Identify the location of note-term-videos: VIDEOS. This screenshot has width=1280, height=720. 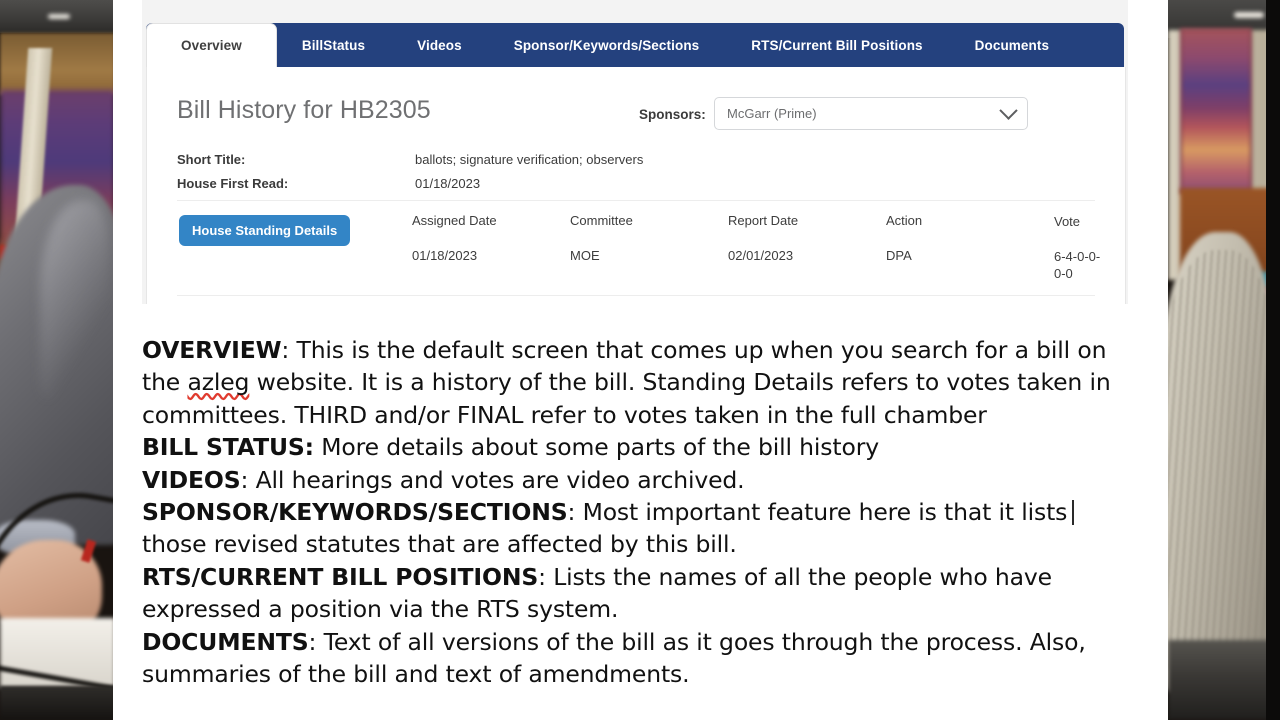
(191, 479).